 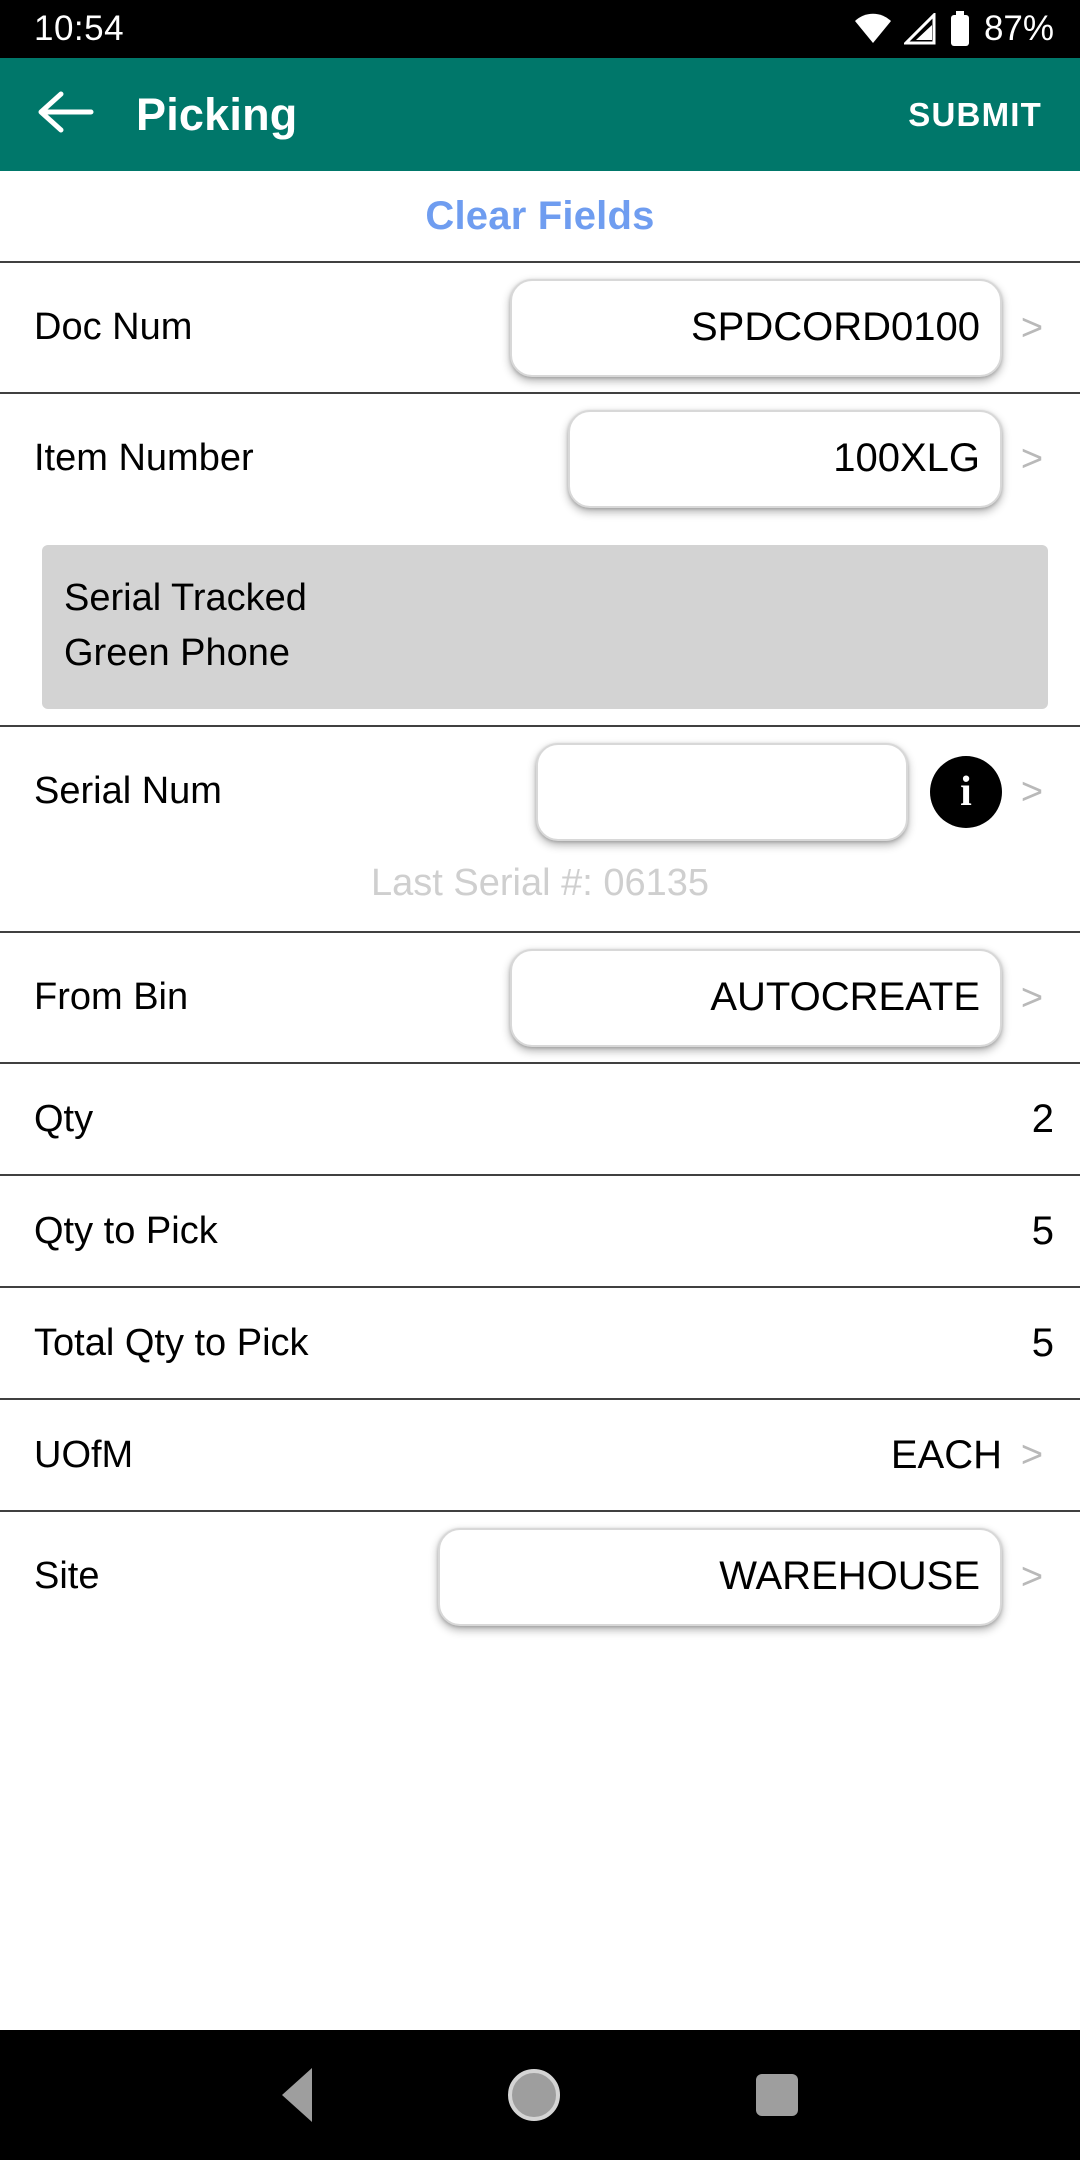 I want to click on from-bin-label: From Bin, so click(x=111, y=997).